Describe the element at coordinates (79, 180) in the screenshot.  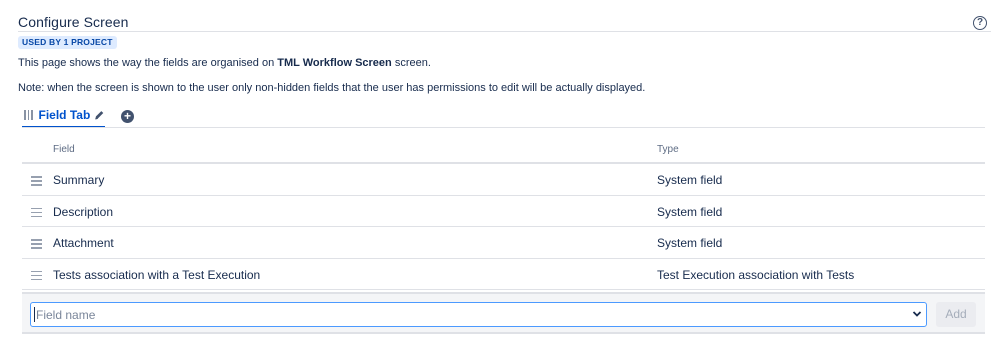
I see `field-name: Summary` at that location.